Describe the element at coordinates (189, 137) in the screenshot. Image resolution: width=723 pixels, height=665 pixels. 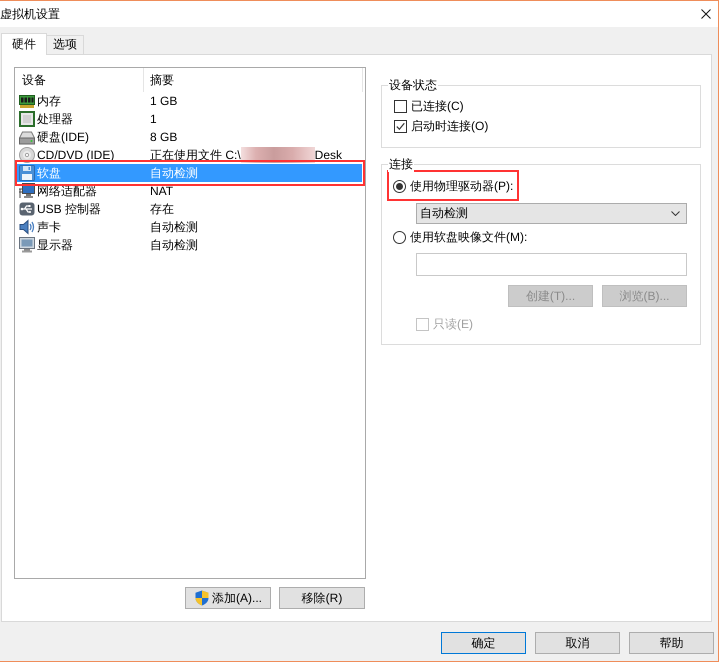
I see `device-row: 硬盘(IDE) 8 GB` at that location.